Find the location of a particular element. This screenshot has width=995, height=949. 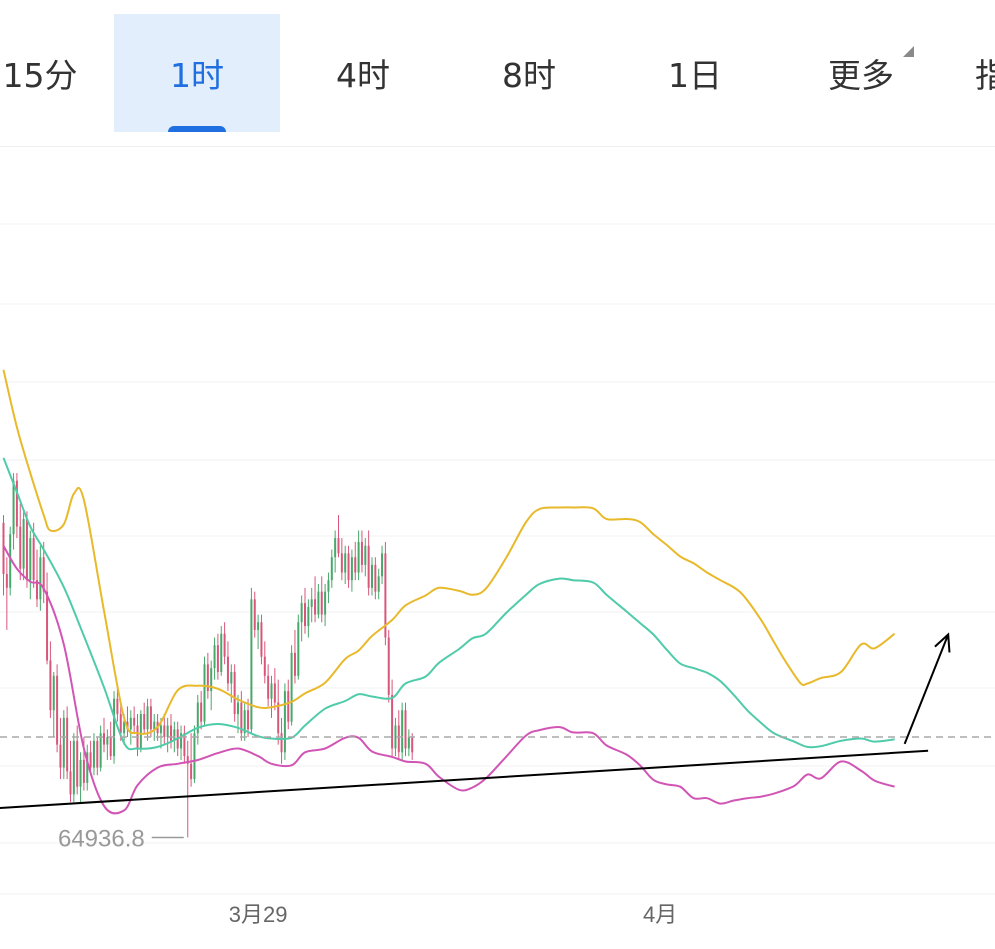

x-tick-label: 4月 is located at coordinates (660, 914).